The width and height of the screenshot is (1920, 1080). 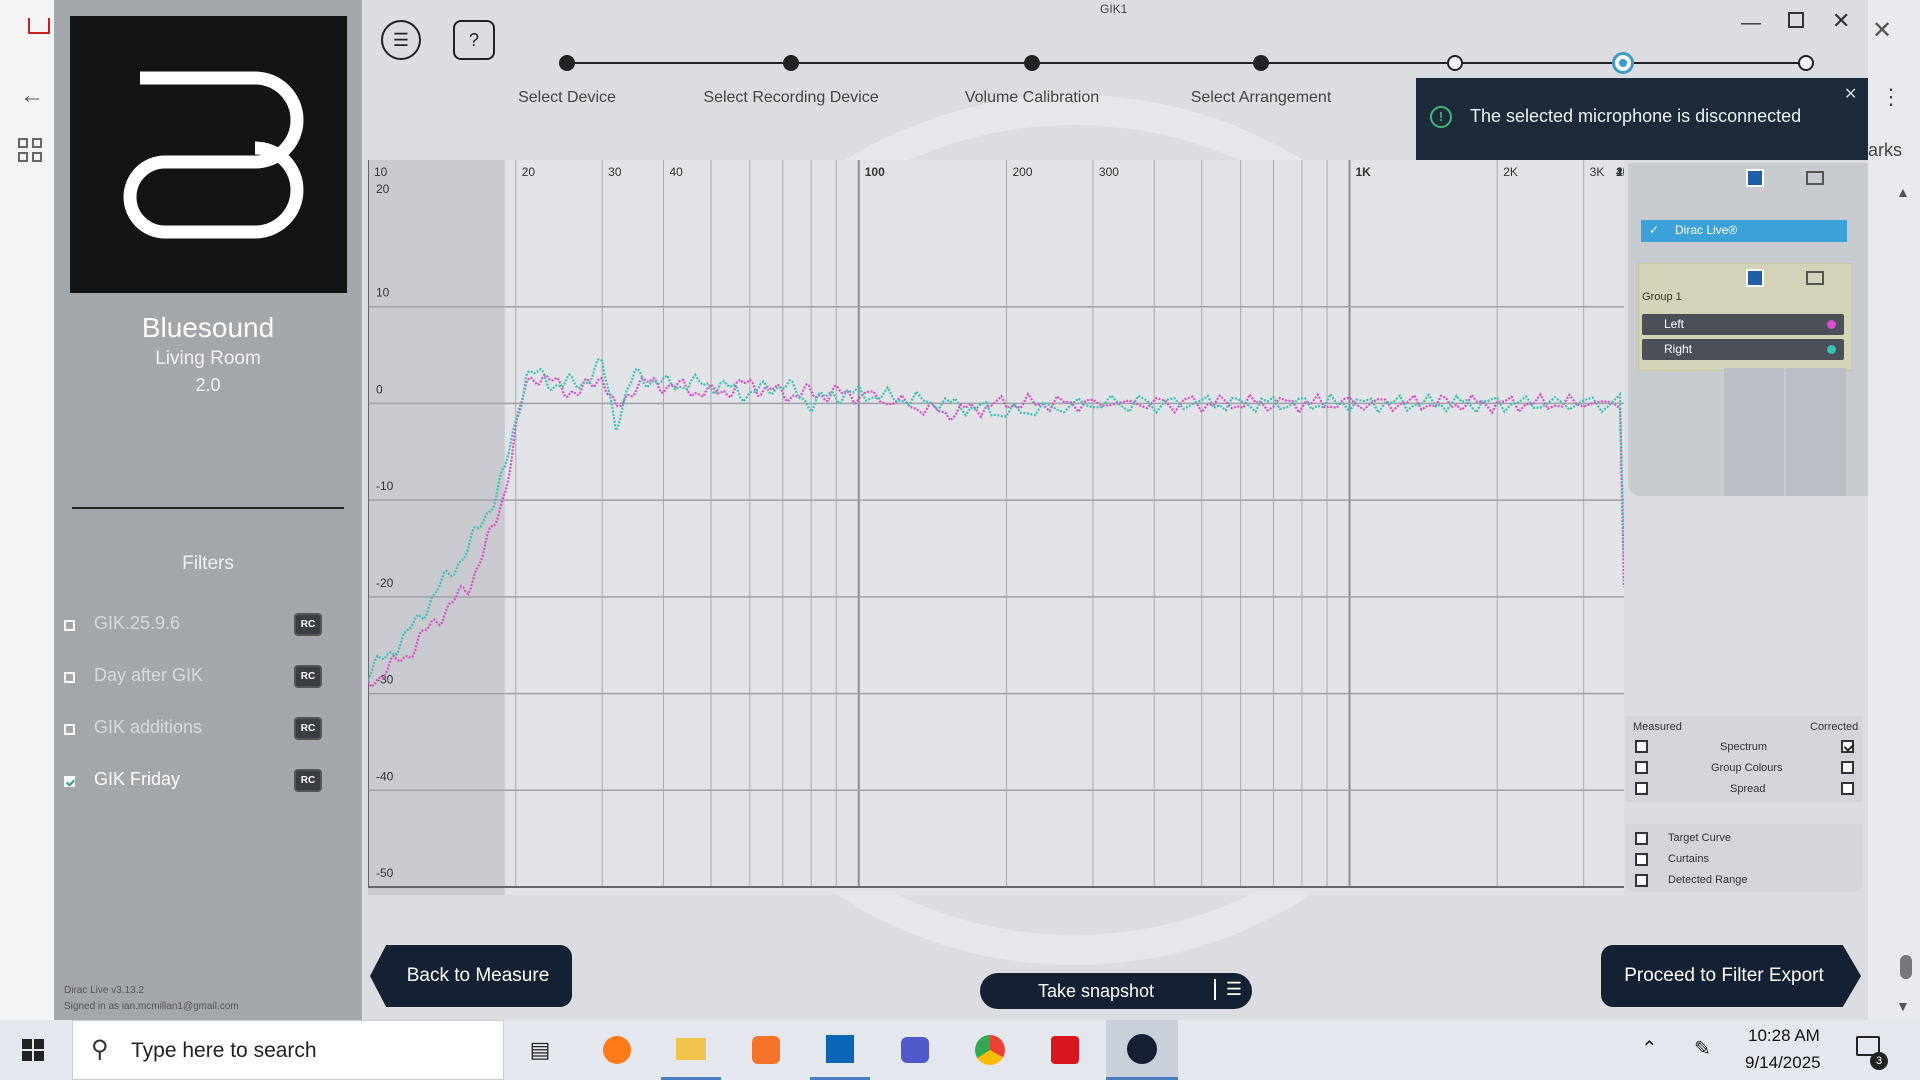 I want to click on window-title: GIK1, so click(x=1114, y=9).